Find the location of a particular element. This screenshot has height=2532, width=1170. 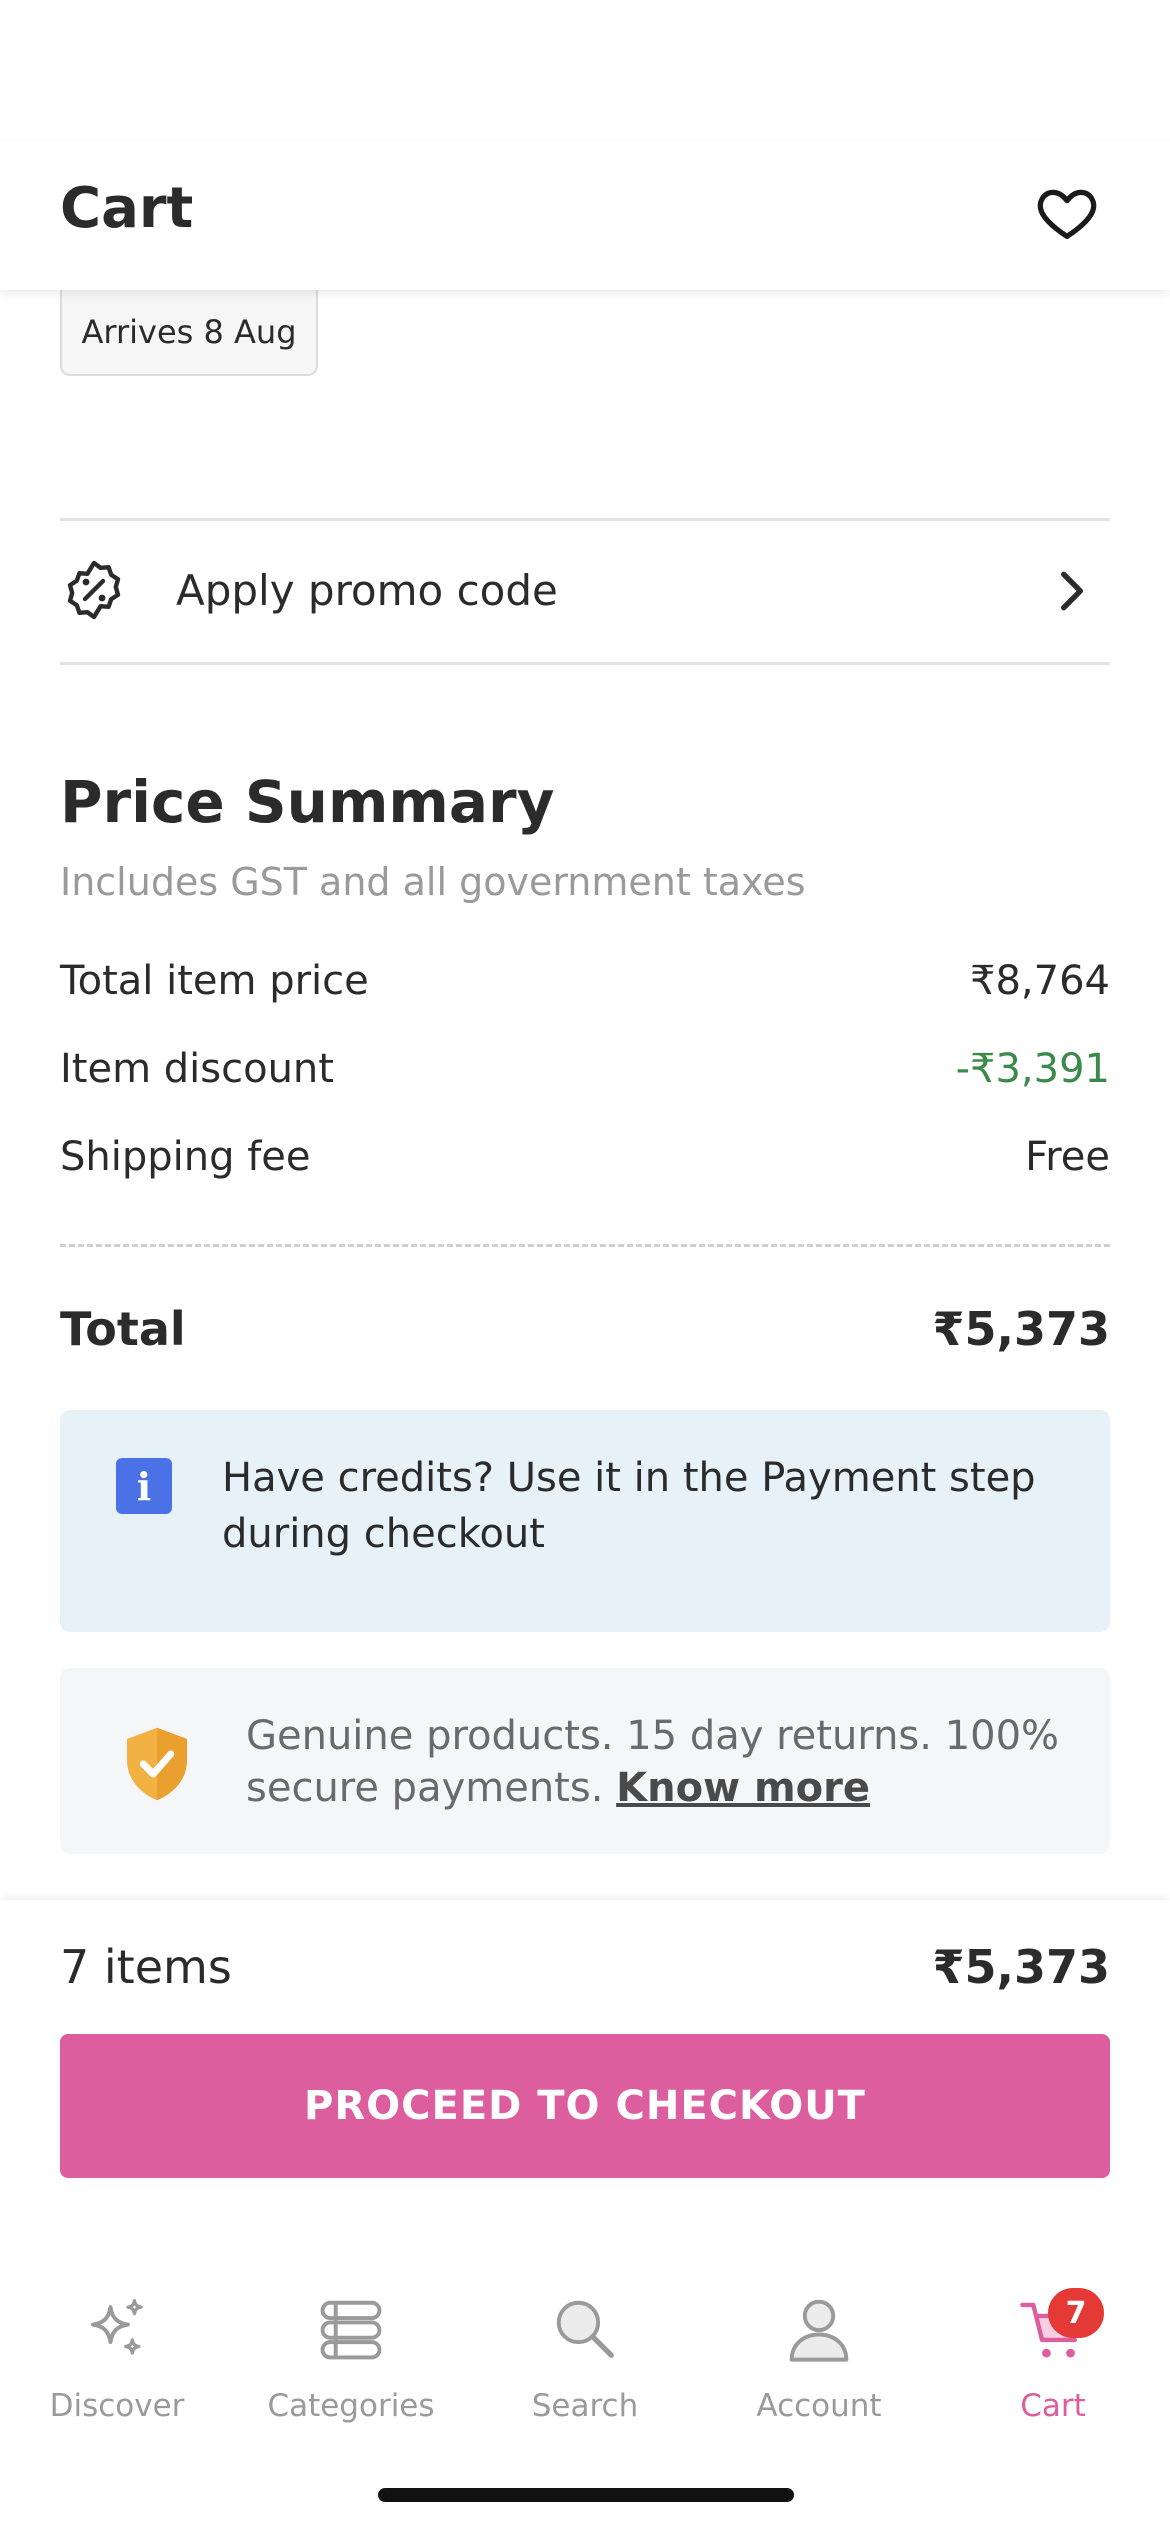

tab-account: Account is located at coordinates (819, 2360).